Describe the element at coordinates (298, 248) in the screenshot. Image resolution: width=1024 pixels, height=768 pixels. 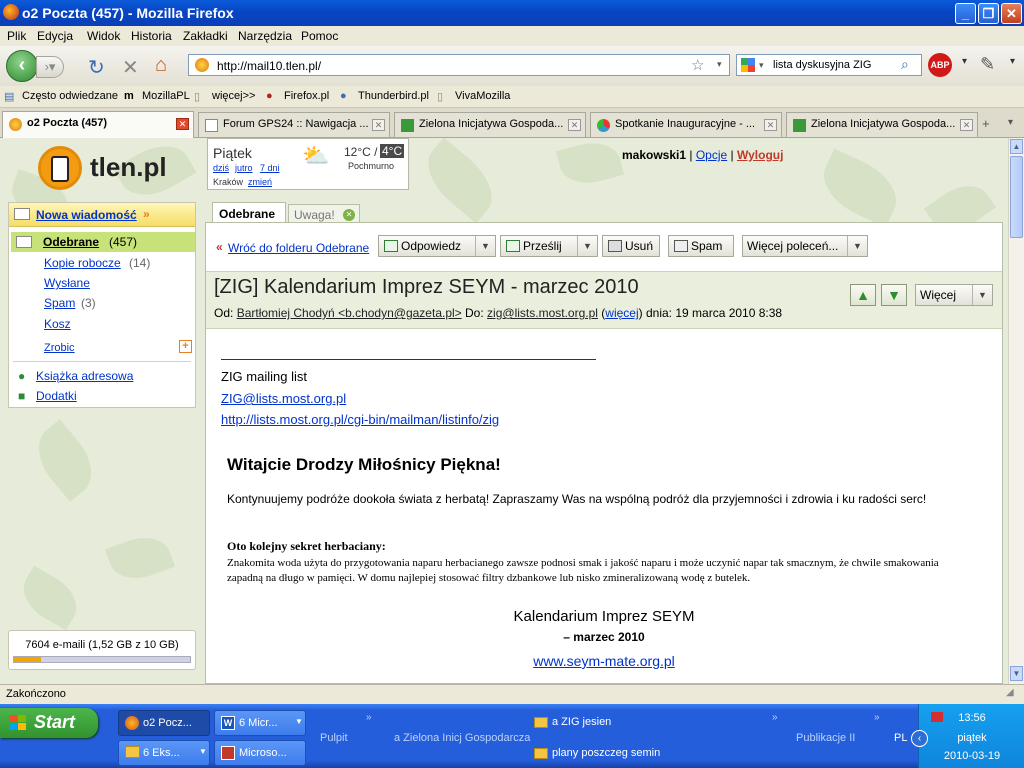
I see `back-to-folder-link: Wróć do folderu Odebrane` at that location.